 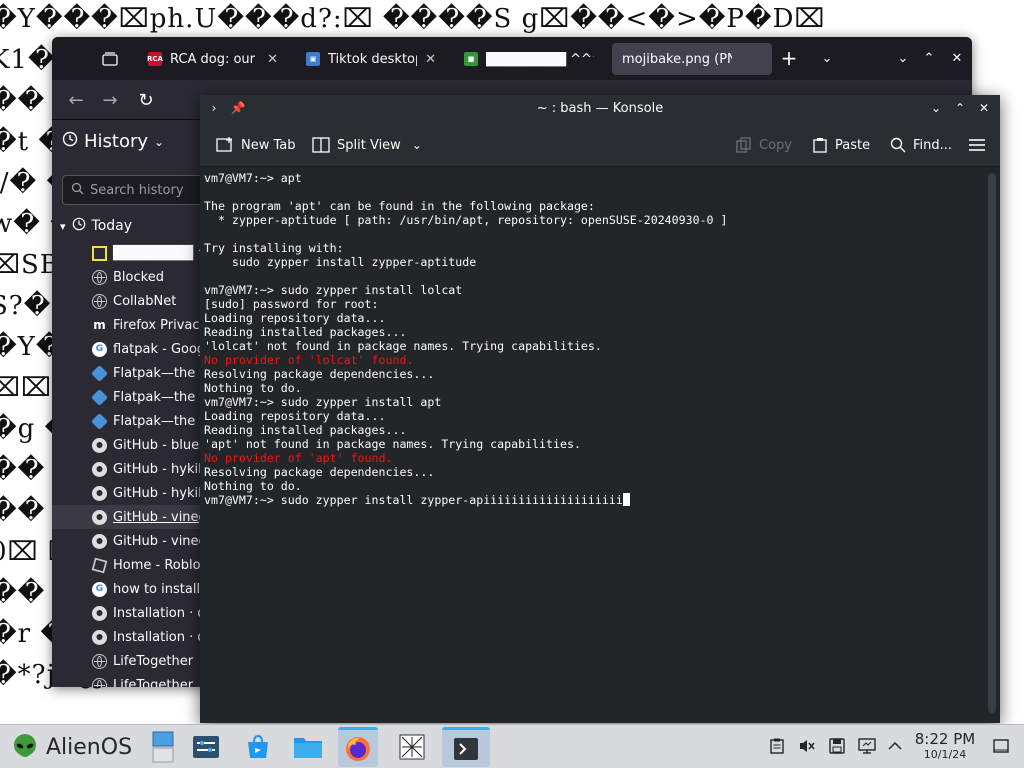 I want to click on terminal-line: Try installing with:, so click(x=274, y=248).